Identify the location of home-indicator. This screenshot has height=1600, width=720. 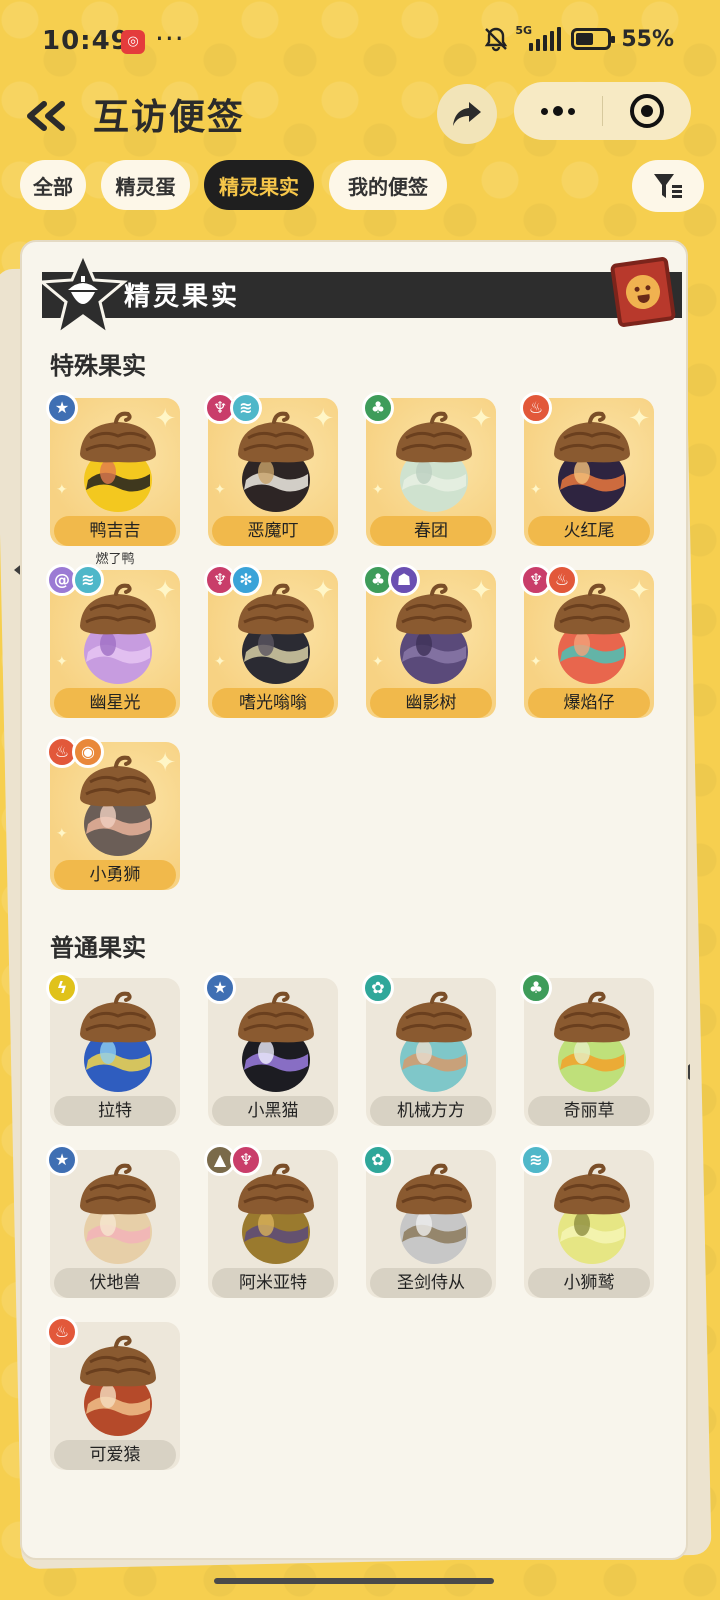
(354, 1581).